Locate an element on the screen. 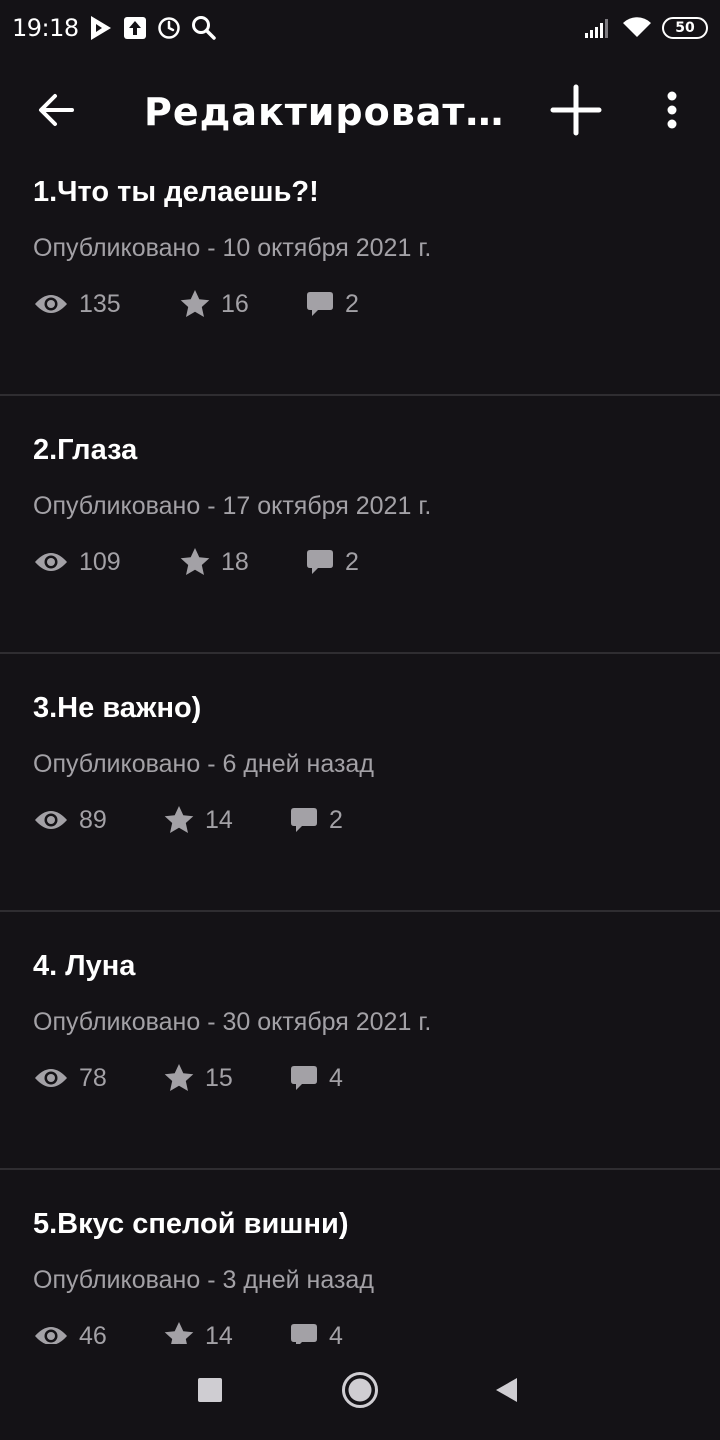 This screenshot has width=720, height=1440. add-chapter-button is located at coordinates (576, 112).